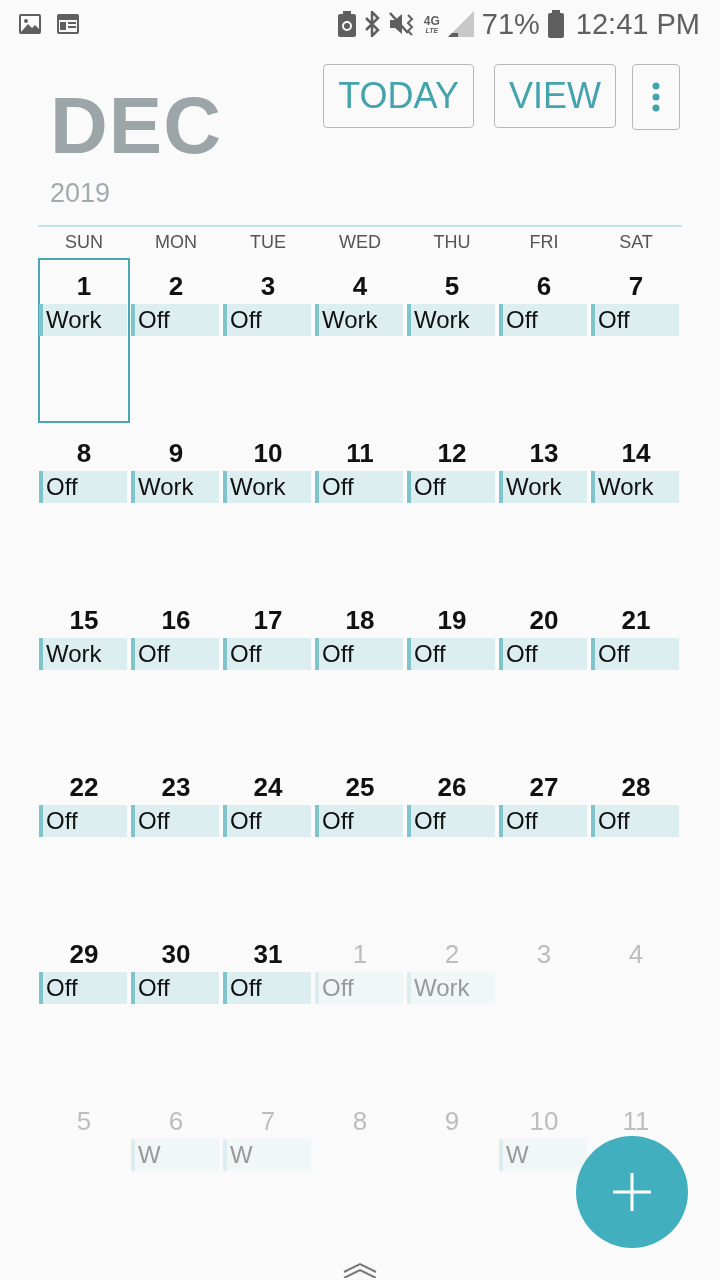  What do you see at coordinates (460, 24) in the screenshot?
I see `signal-icon` at bounding box center [460, 24].